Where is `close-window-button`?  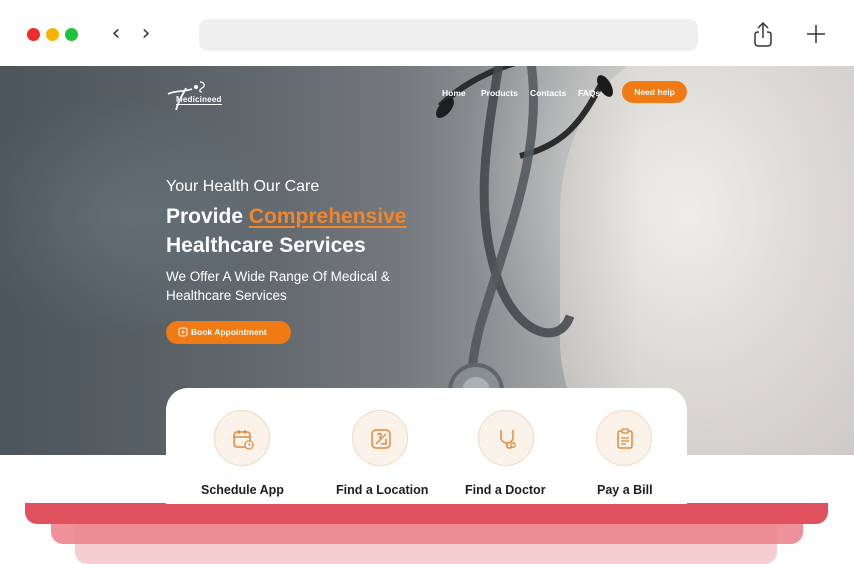
close-window-button is located at coordinates (33, 34).